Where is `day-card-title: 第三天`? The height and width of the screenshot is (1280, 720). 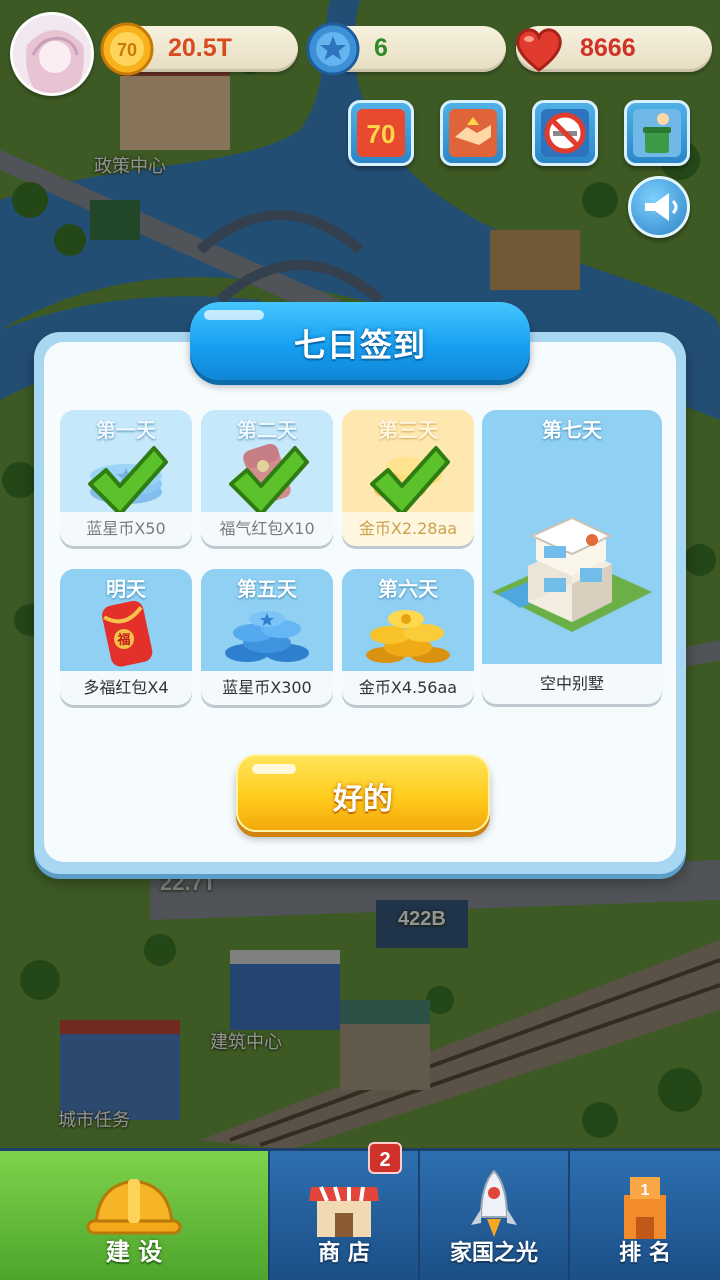 day-card-title: 第三天 is located at coordinates (408, 430).